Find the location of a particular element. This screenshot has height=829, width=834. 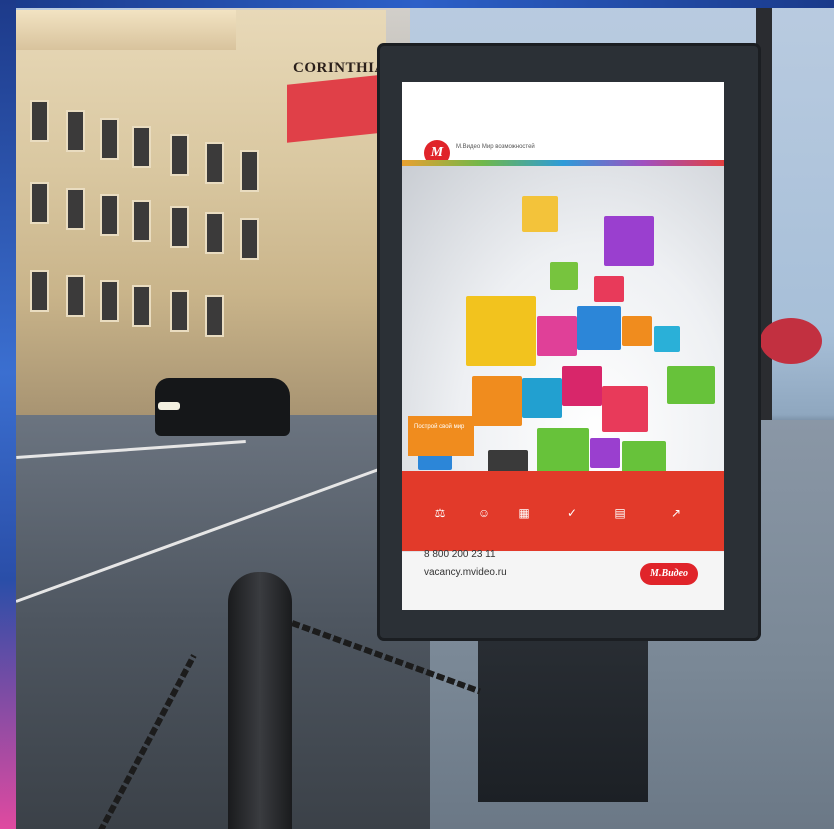

music-cube-icon is located at coordinates (629, 241).